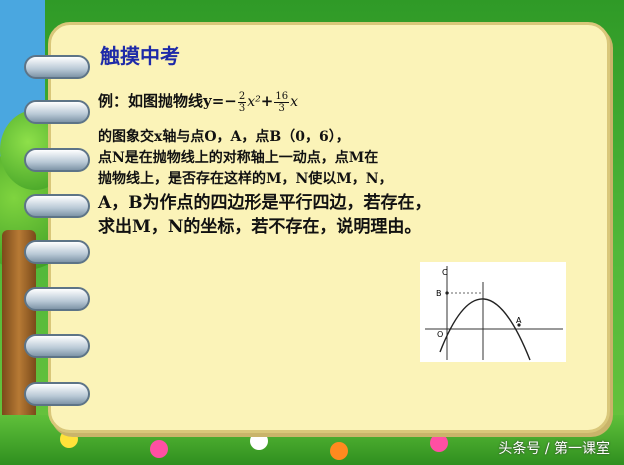 The image size is (624, 465). What do you see at coordinates (554, 449) in the screenshot?
I see `watermark-text: 头条号 / 第一课室` at bounding box center [554, 449].